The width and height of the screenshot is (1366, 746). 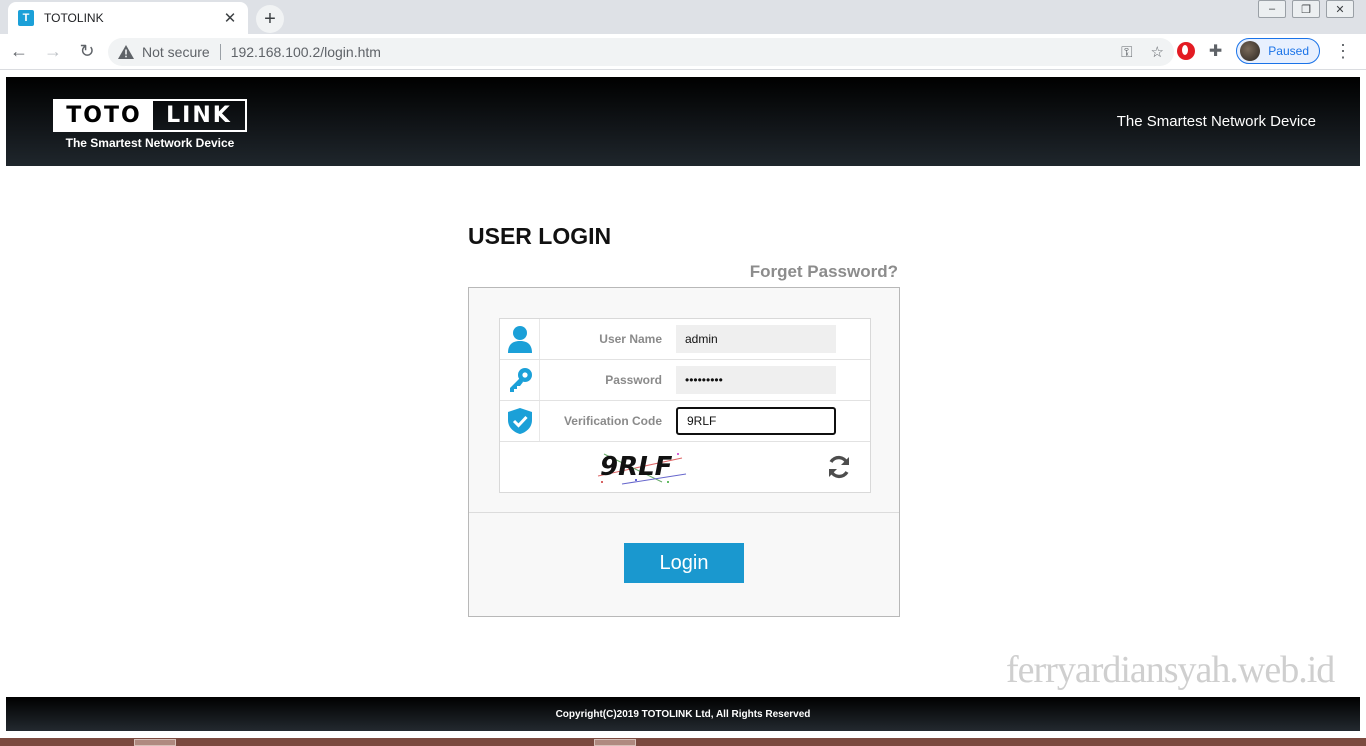 What do you see at coordinates (128, 18) in the screenshot?
I see `browser-tab: T TOTOLINK ✕` at bounding box center [128, 18].